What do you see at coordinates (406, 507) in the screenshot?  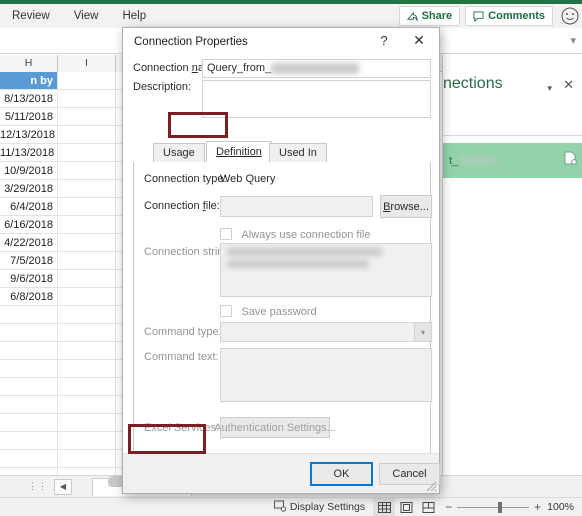 I see `page-layout-view-button` at bounding box center [406, 507].